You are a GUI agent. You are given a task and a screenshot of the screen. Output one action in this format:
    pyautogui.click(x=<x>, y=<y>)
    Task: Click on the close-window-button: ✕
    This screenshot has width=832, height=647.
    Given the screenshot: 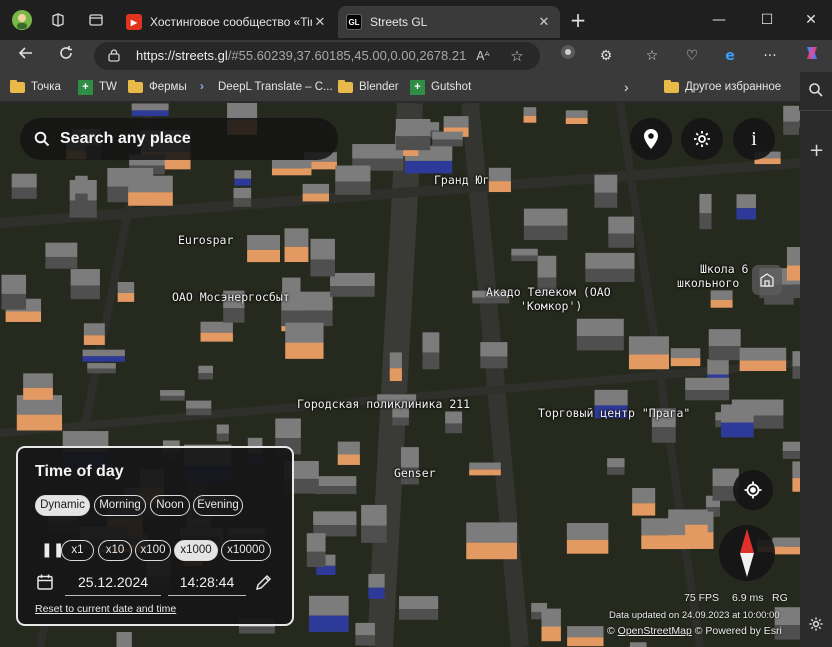 What is the action you would take?
    pyautogui.click(x=810, y=20)
    